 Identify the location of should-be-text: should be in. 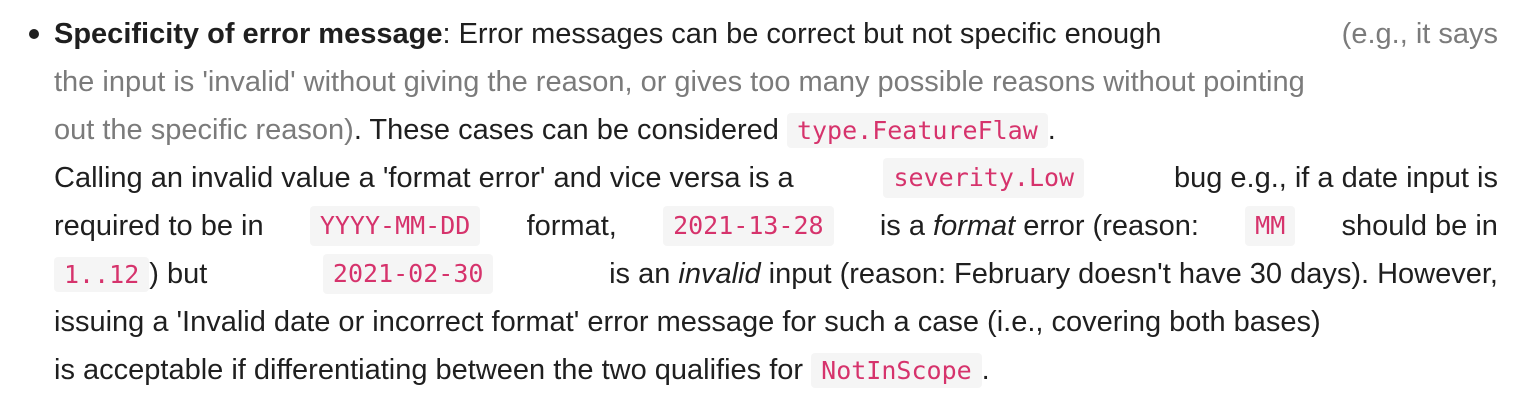
(1419, 226).